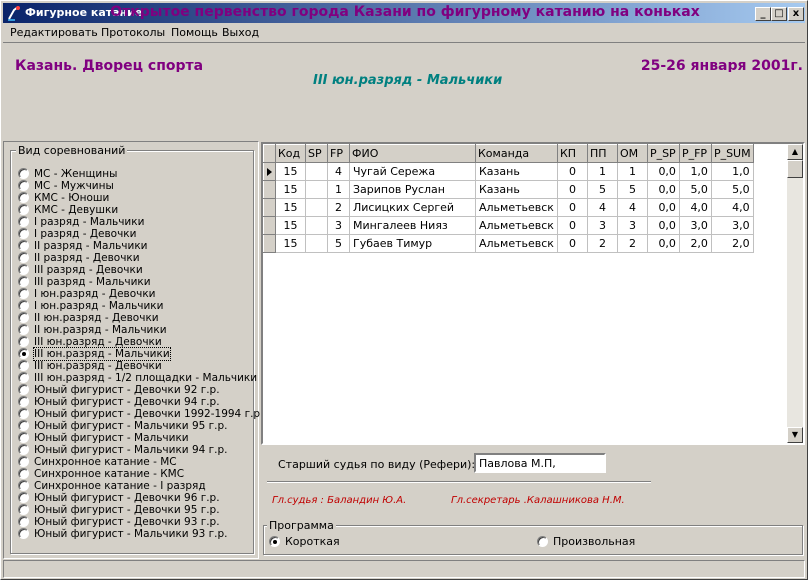 The width and height of the screenshot is (808, 580). I want to click on col-header-code: Код, so click(290, 153).